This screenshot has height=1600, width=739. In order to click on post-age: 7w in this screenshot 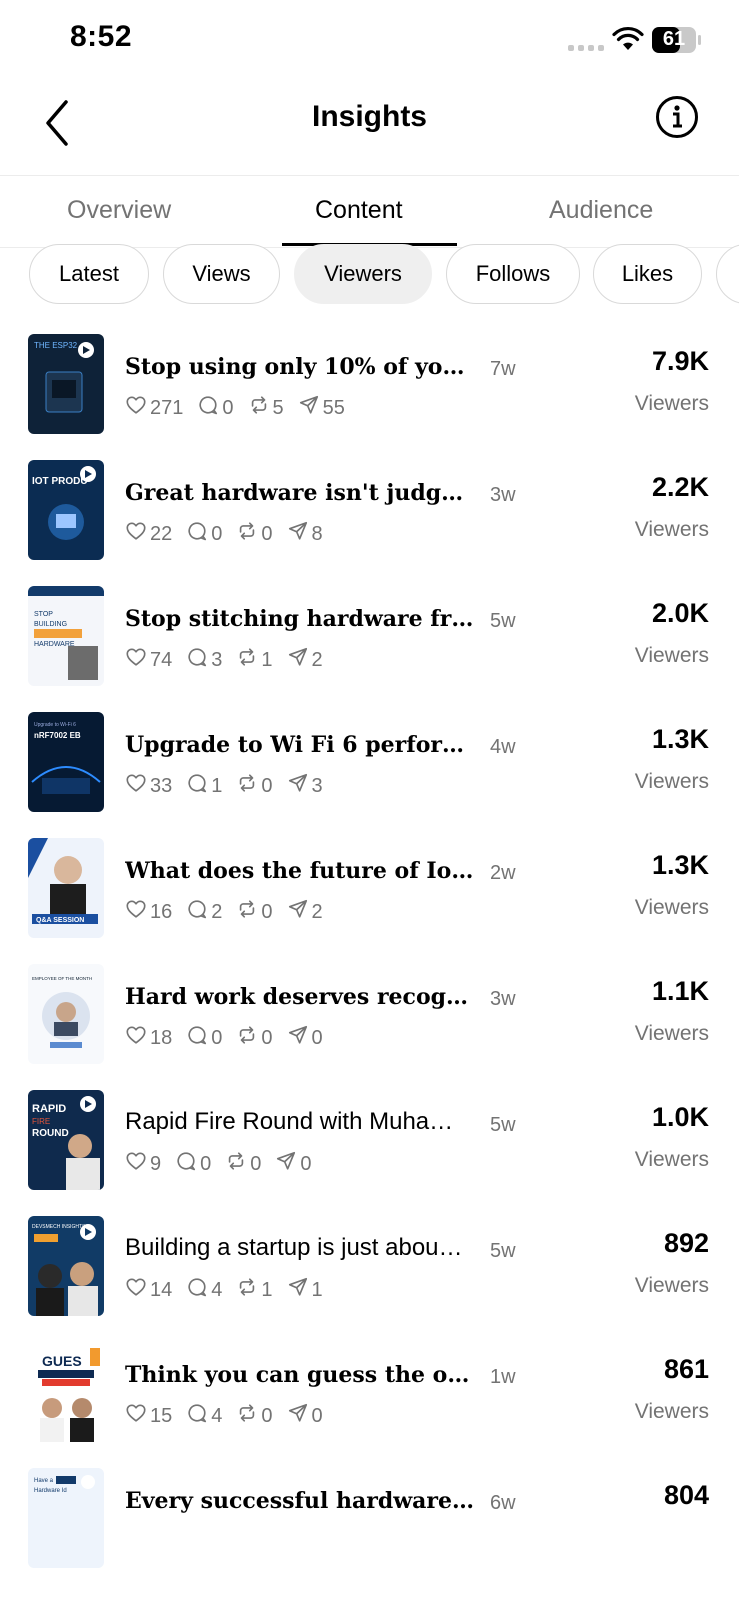, I will do `click(503, 369)`.